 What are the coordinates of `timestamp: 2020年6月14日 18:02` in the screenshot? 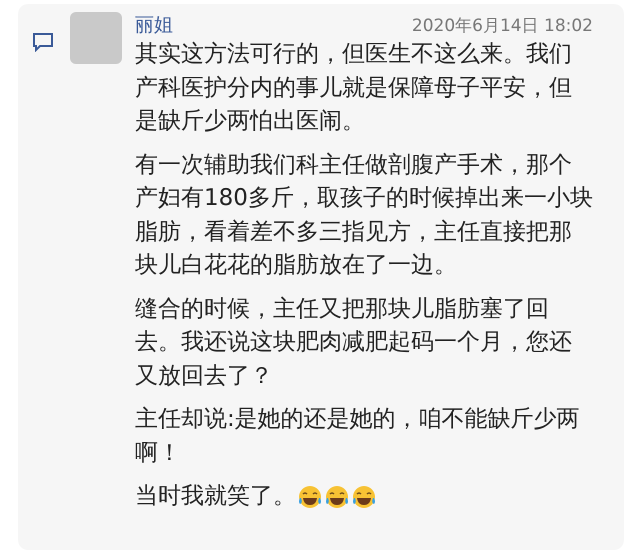 It's located at (502, 26).